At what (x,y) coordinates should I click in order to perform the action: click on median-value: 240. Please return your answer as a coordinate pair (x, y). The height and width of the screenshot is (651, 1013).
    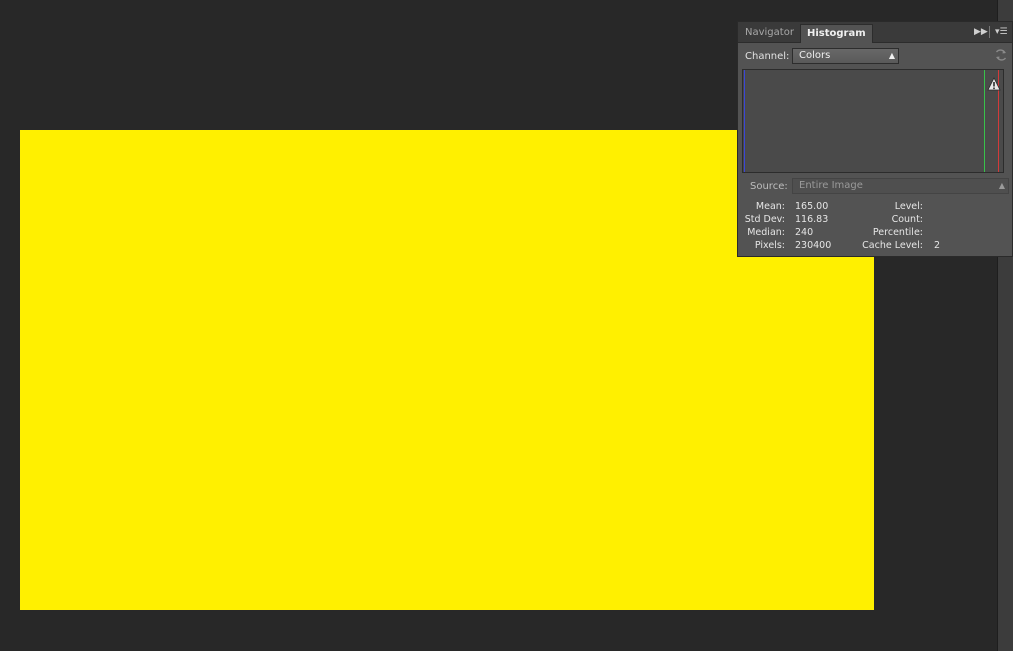
    Looking at the image, I should click on (804, 232).